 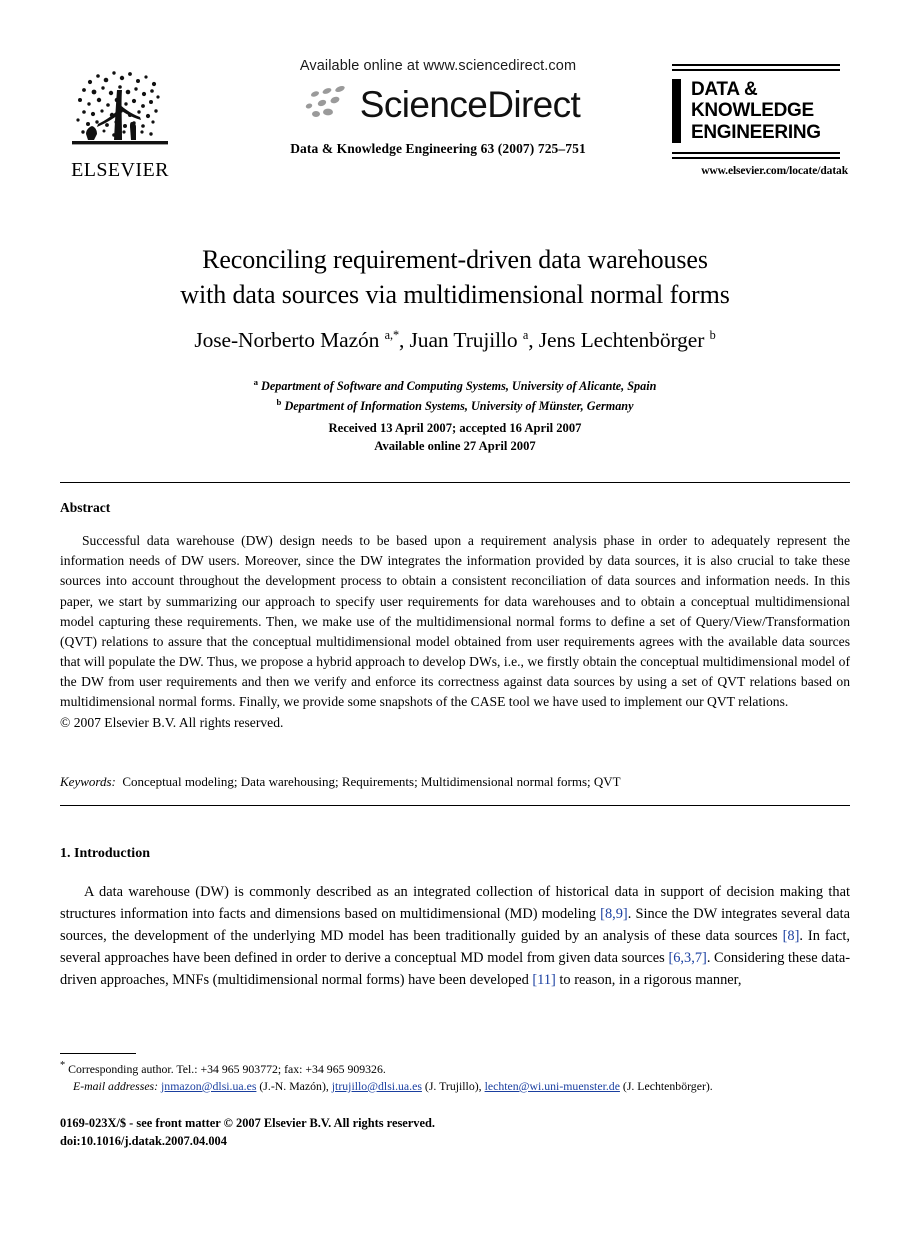 I want to click on email-addresses-label: E-mail addresses:, so click(x=116, y=1085).